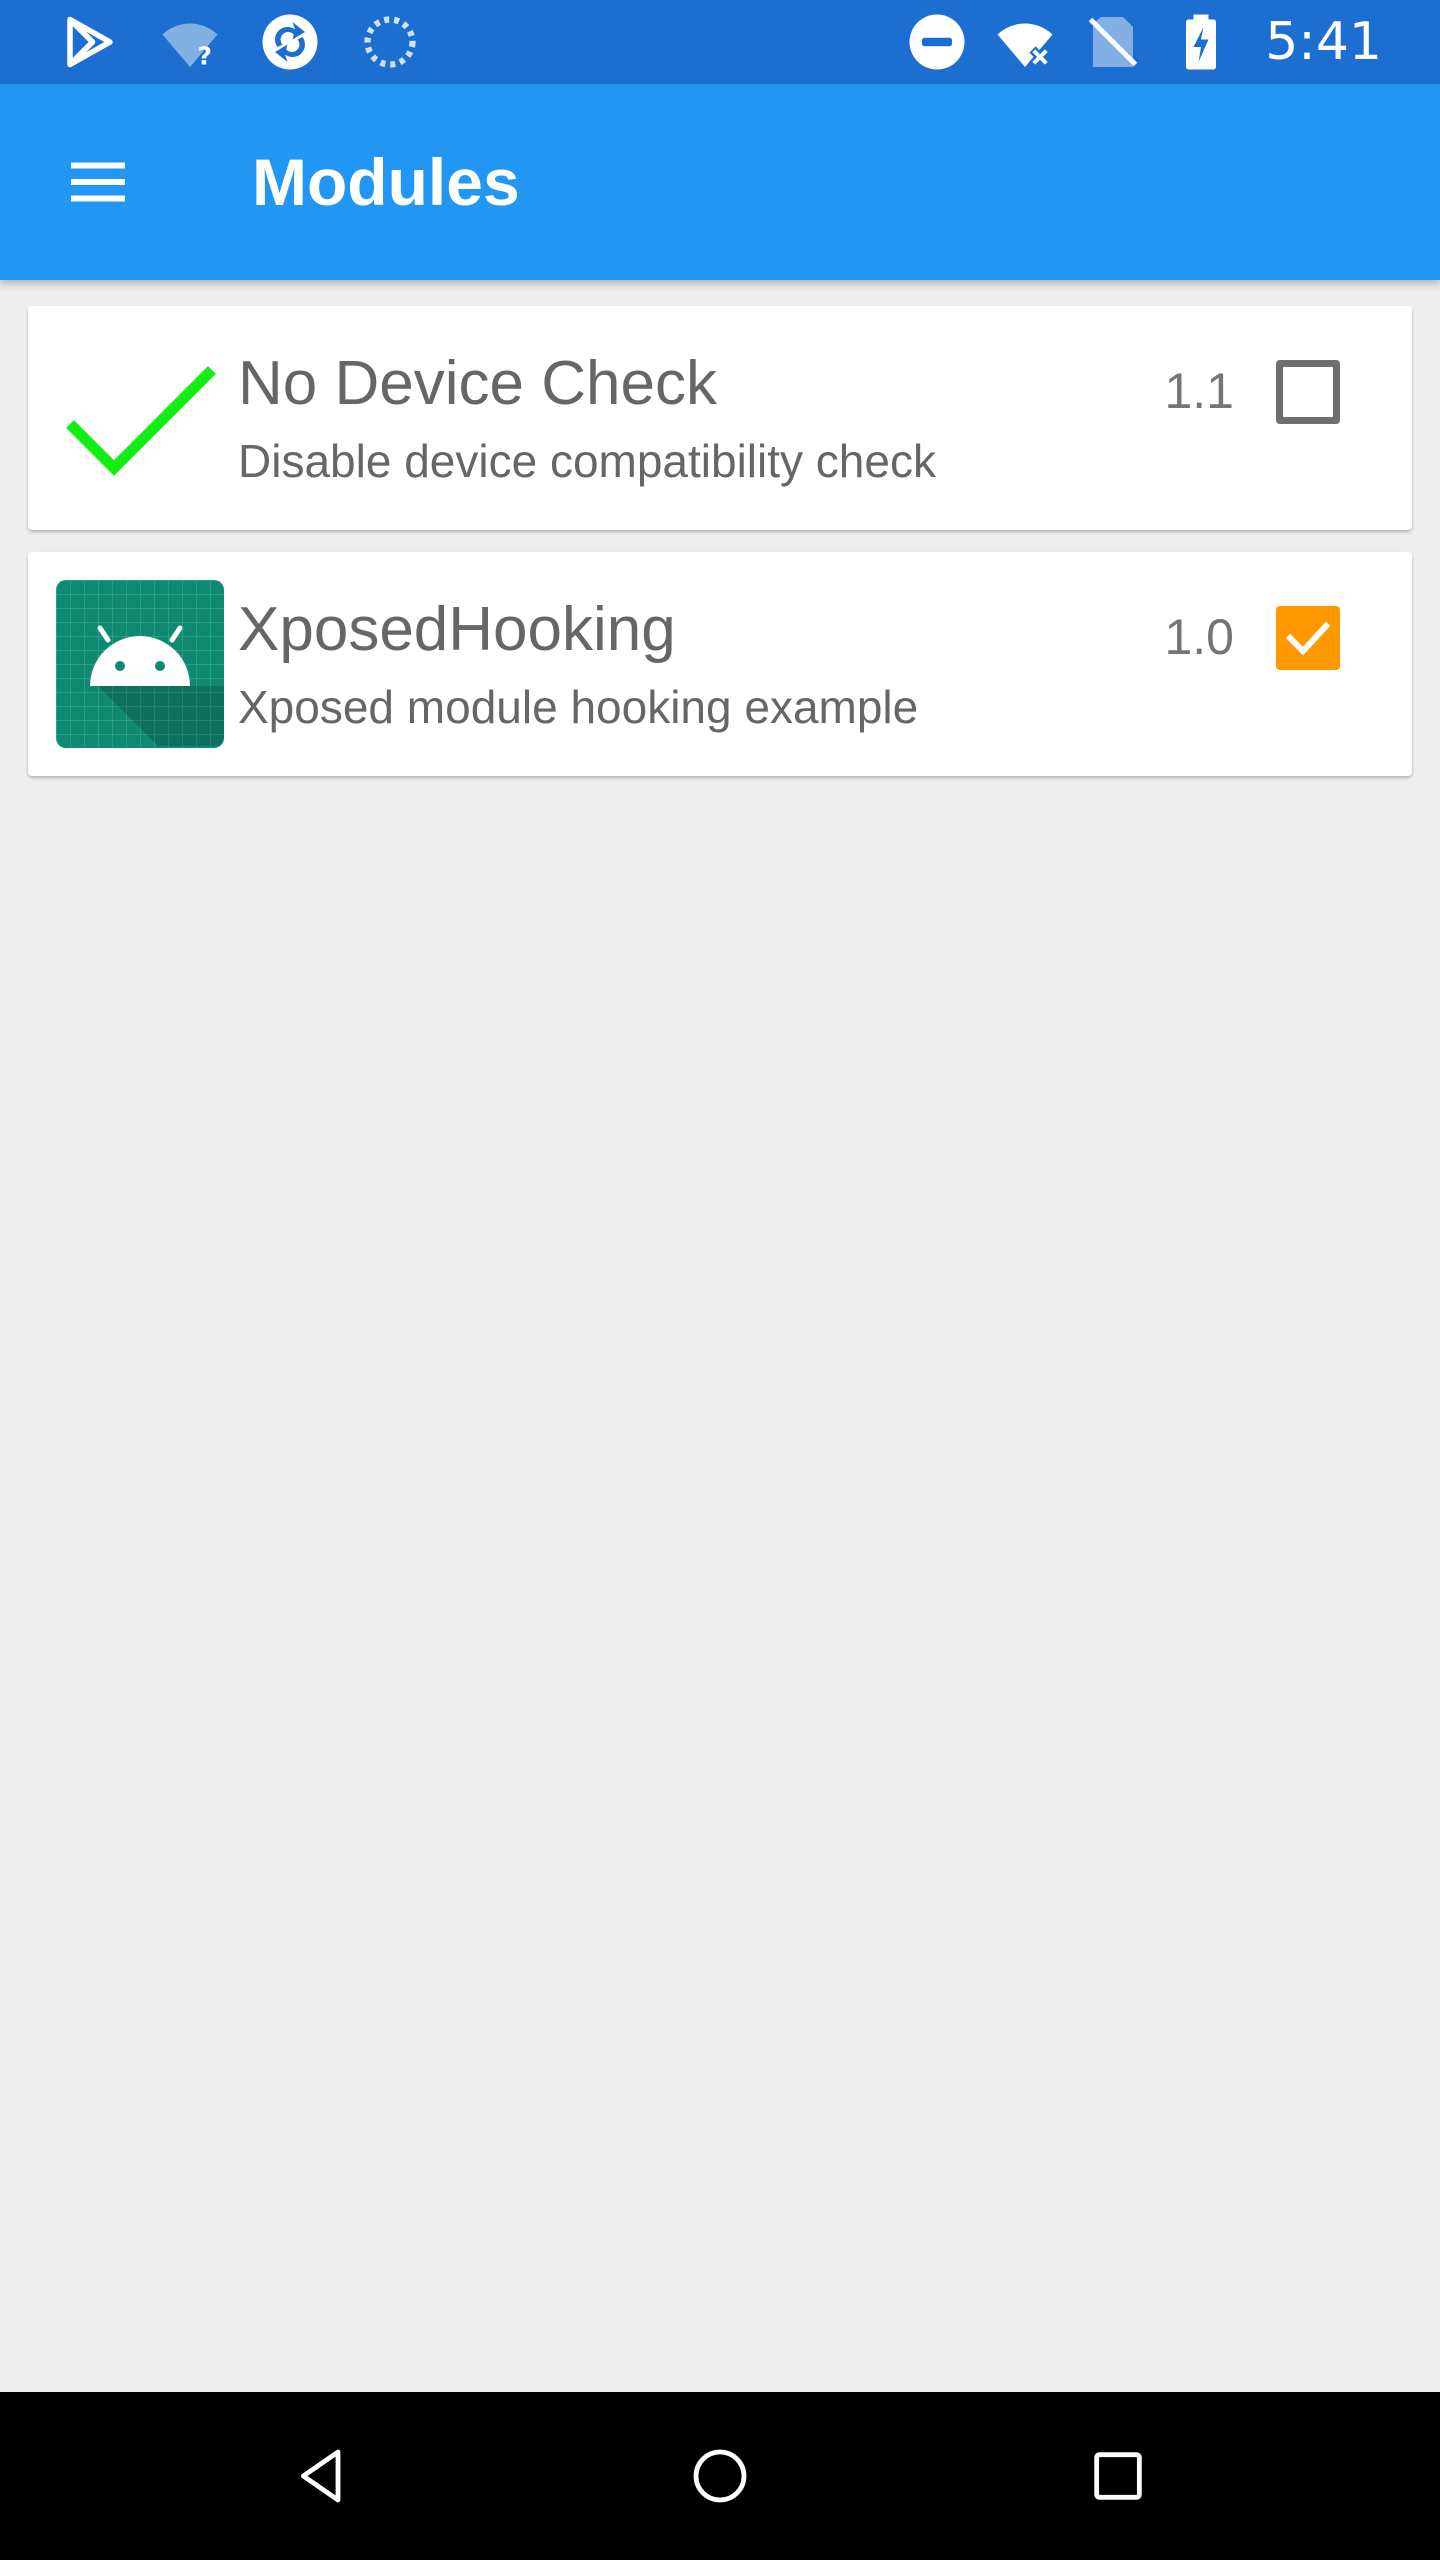  Describe the element at coordinates (90, 42) in the screenshot. I see `play-store-icon` at that location.